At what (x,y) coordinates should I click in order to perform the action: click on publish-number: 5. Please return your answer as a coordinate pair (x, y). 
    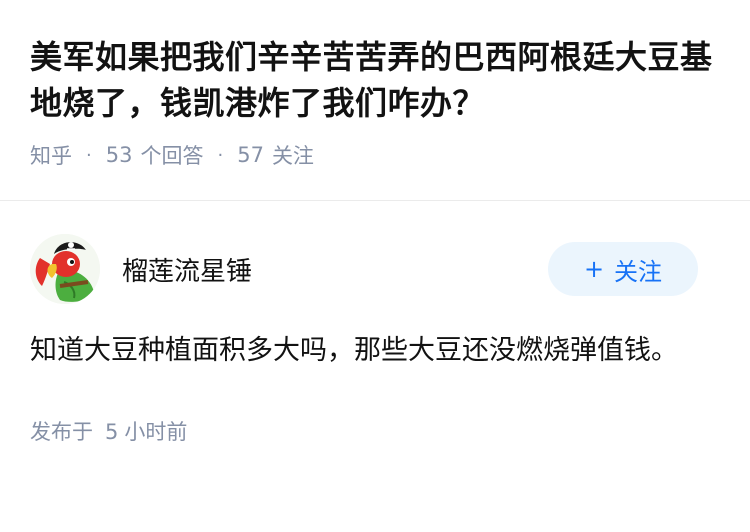
    Looking at the image, I should click on (112, 432).